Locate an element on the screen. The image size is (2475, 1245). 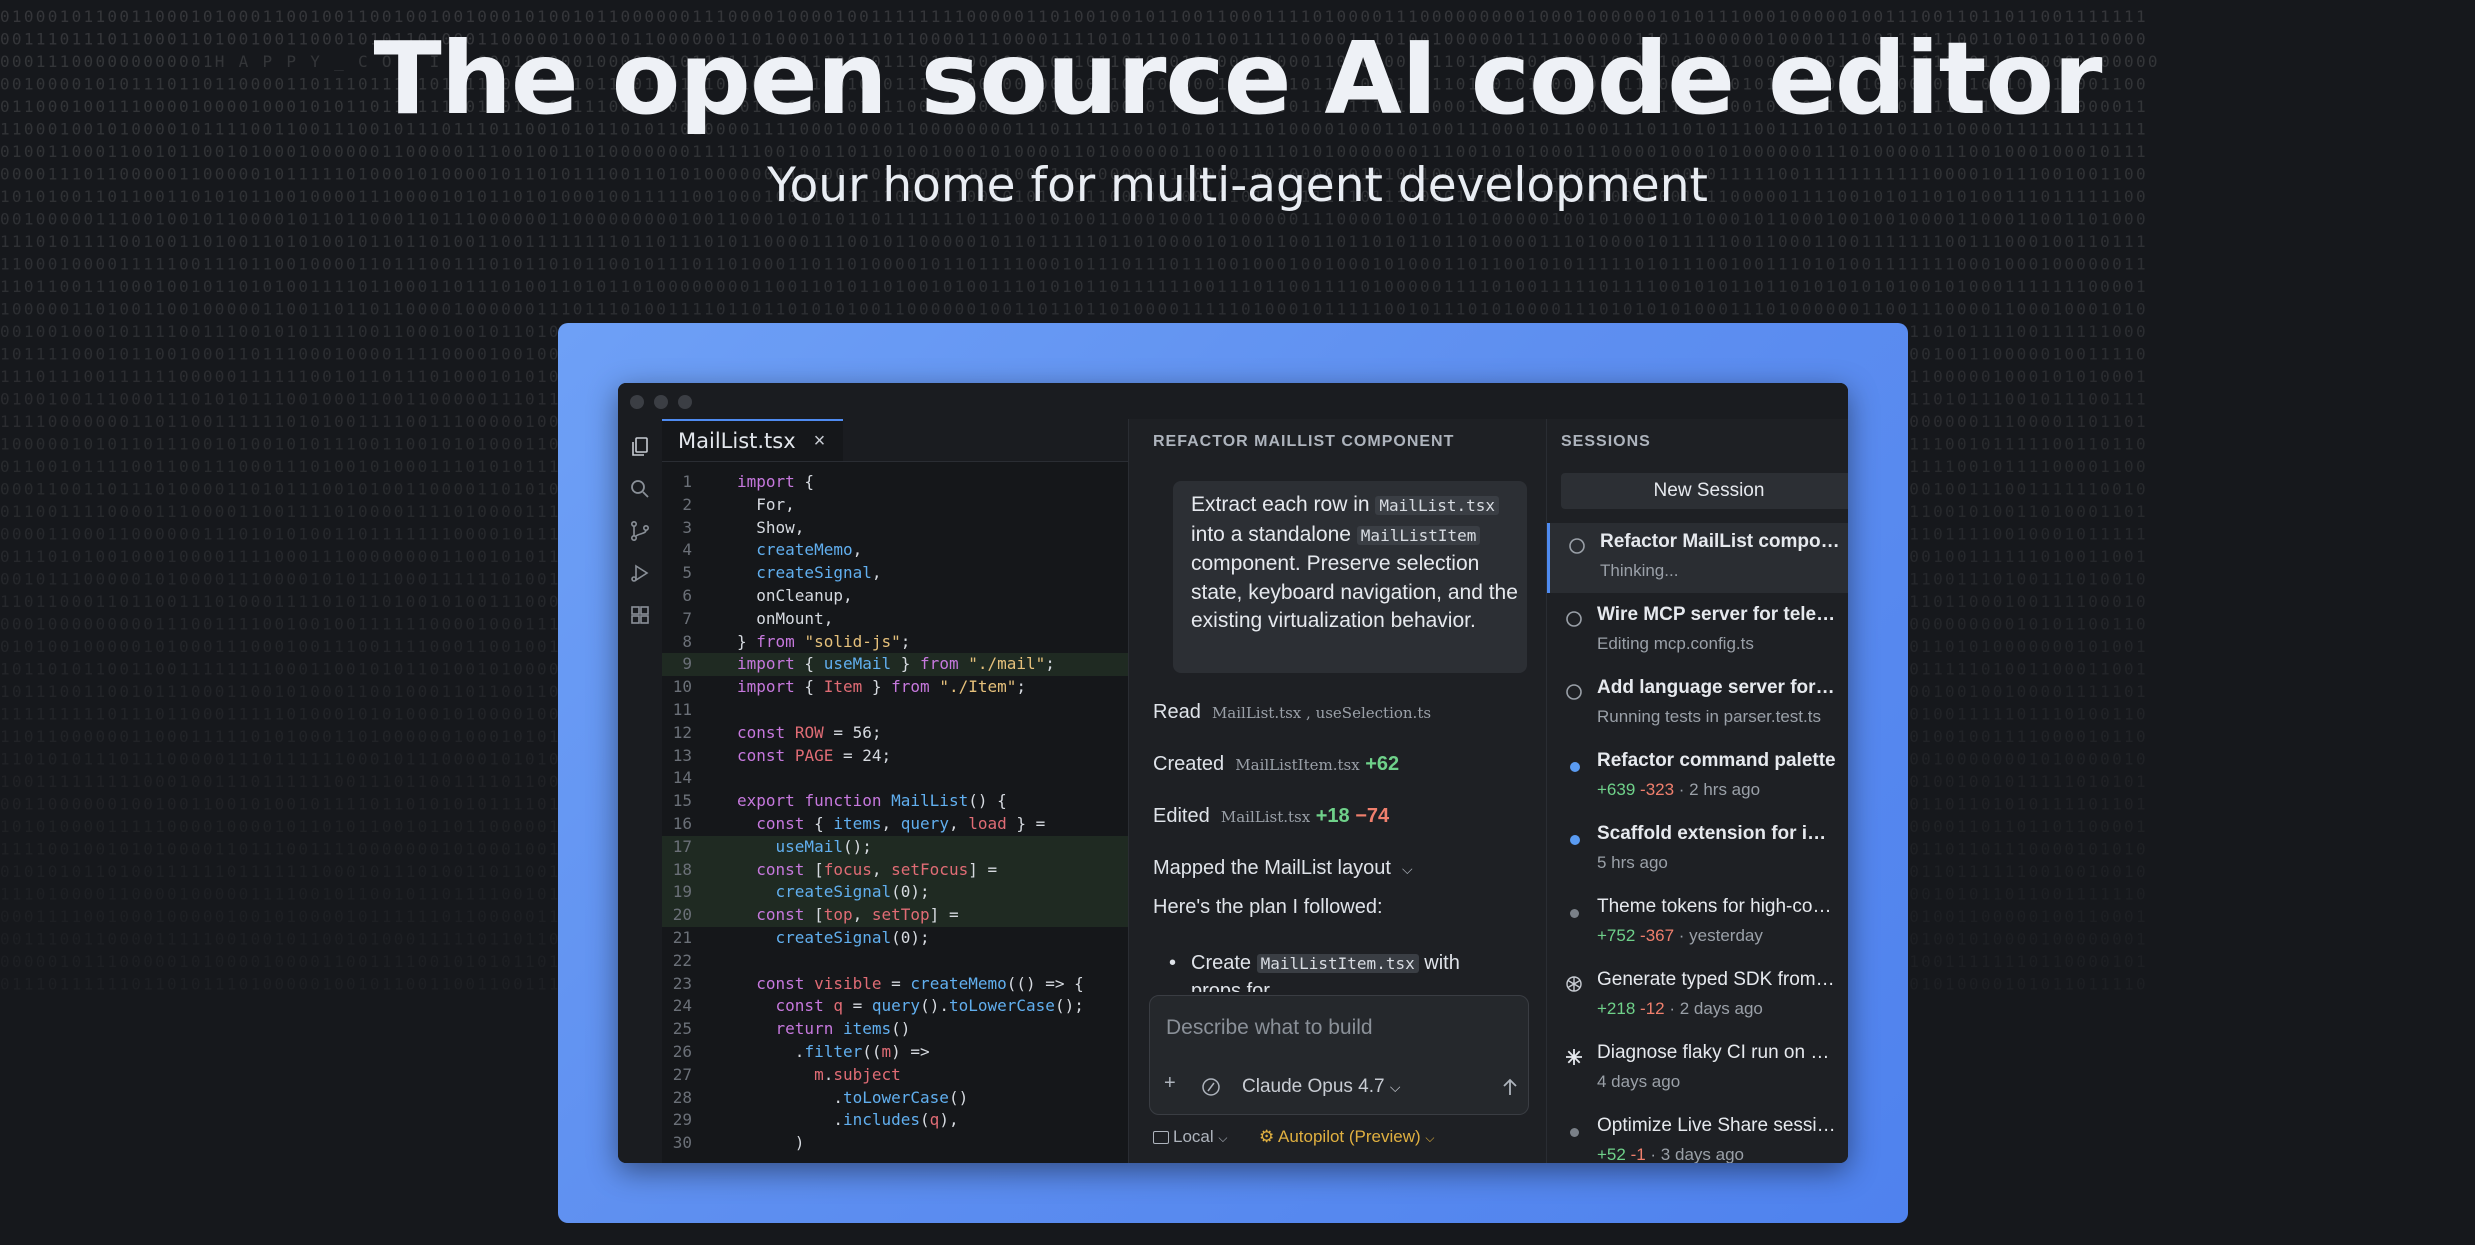
code-line: 8} from "solid-js"; is located at coordinates (895, 642).